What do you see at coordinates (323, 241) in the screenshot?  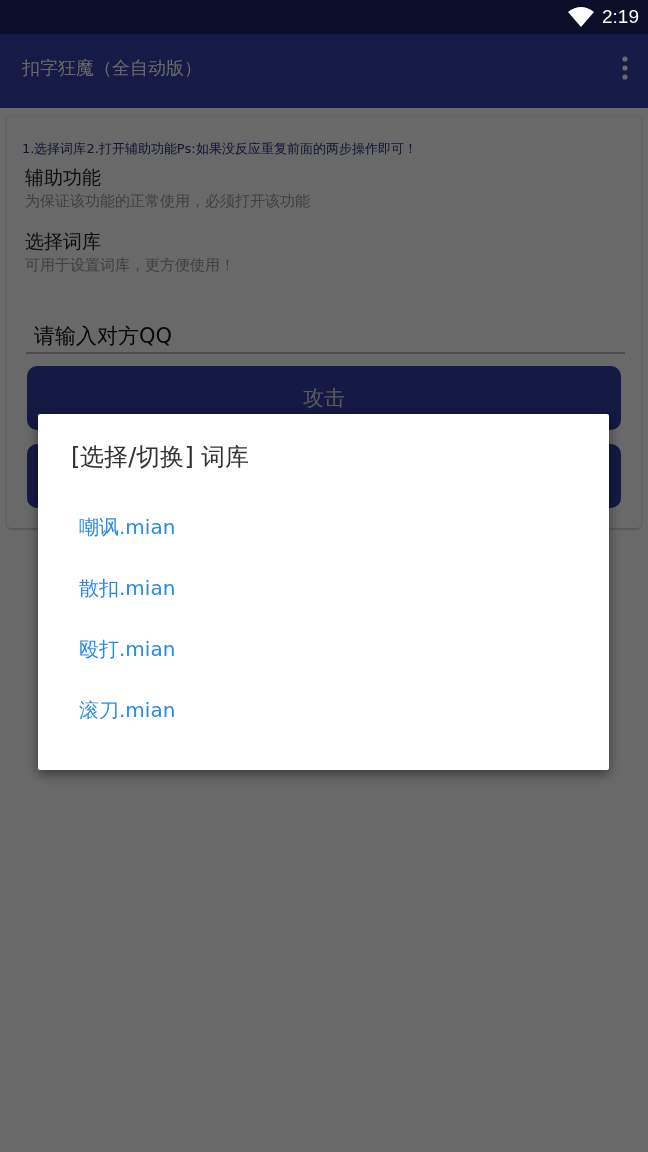 I see `setting-title: 选择词库` at bounding box center [323, 241].